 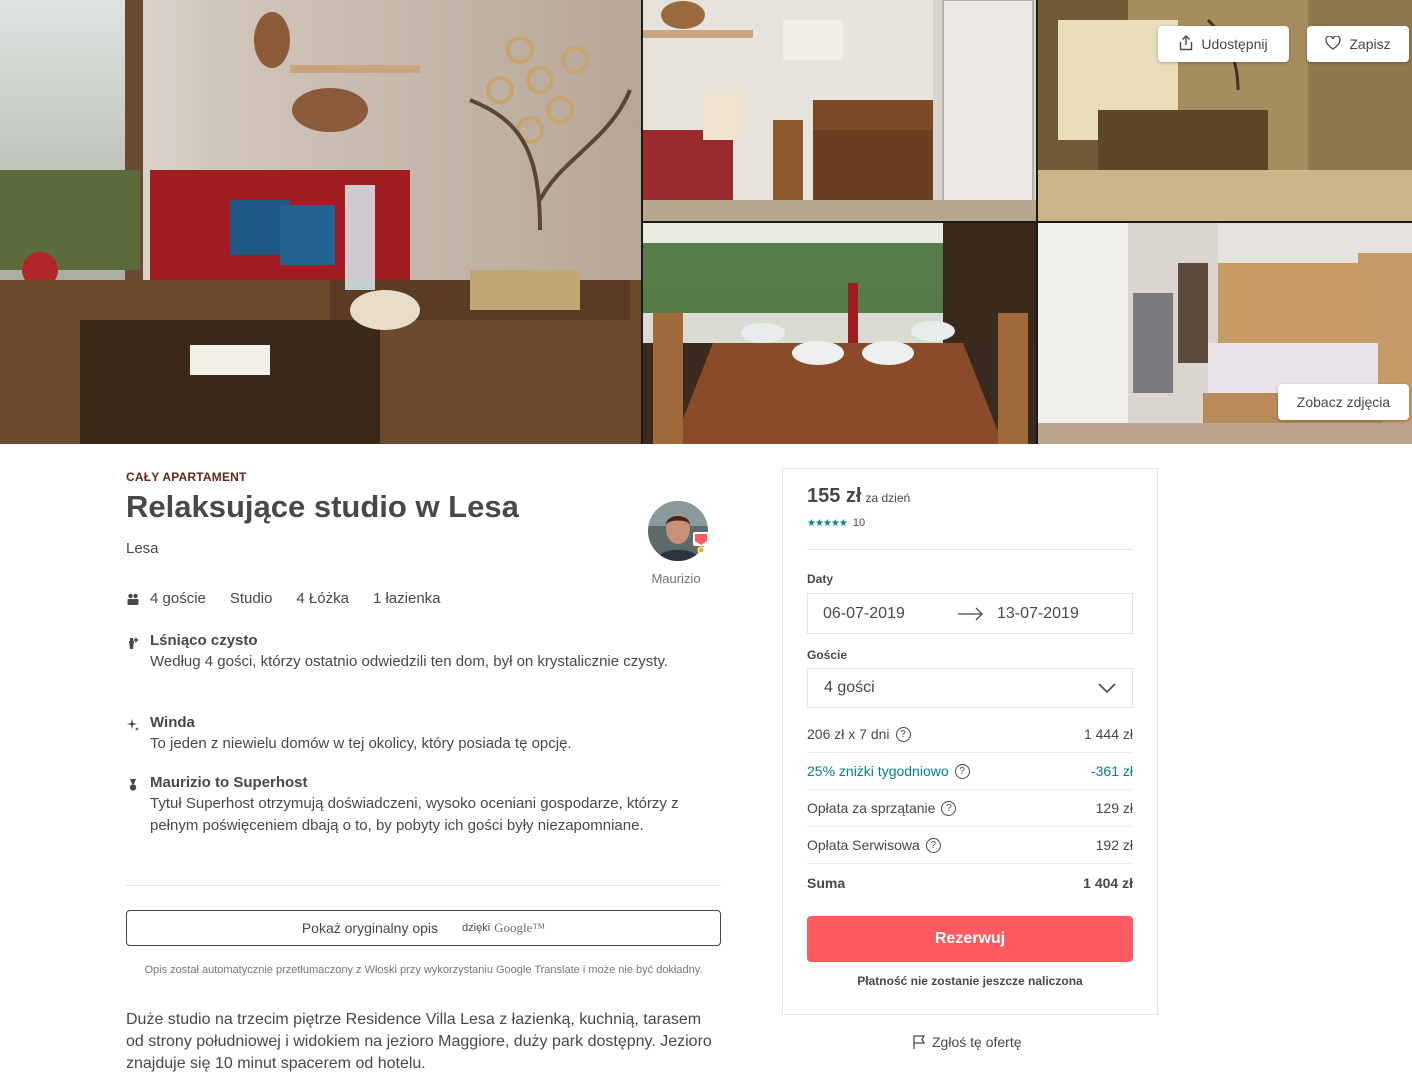 What do you see at coordinates (970, 882) in the screenshot?
I see `price-line-total: Suma 1 404 zł` at bounding box center [970, 882].